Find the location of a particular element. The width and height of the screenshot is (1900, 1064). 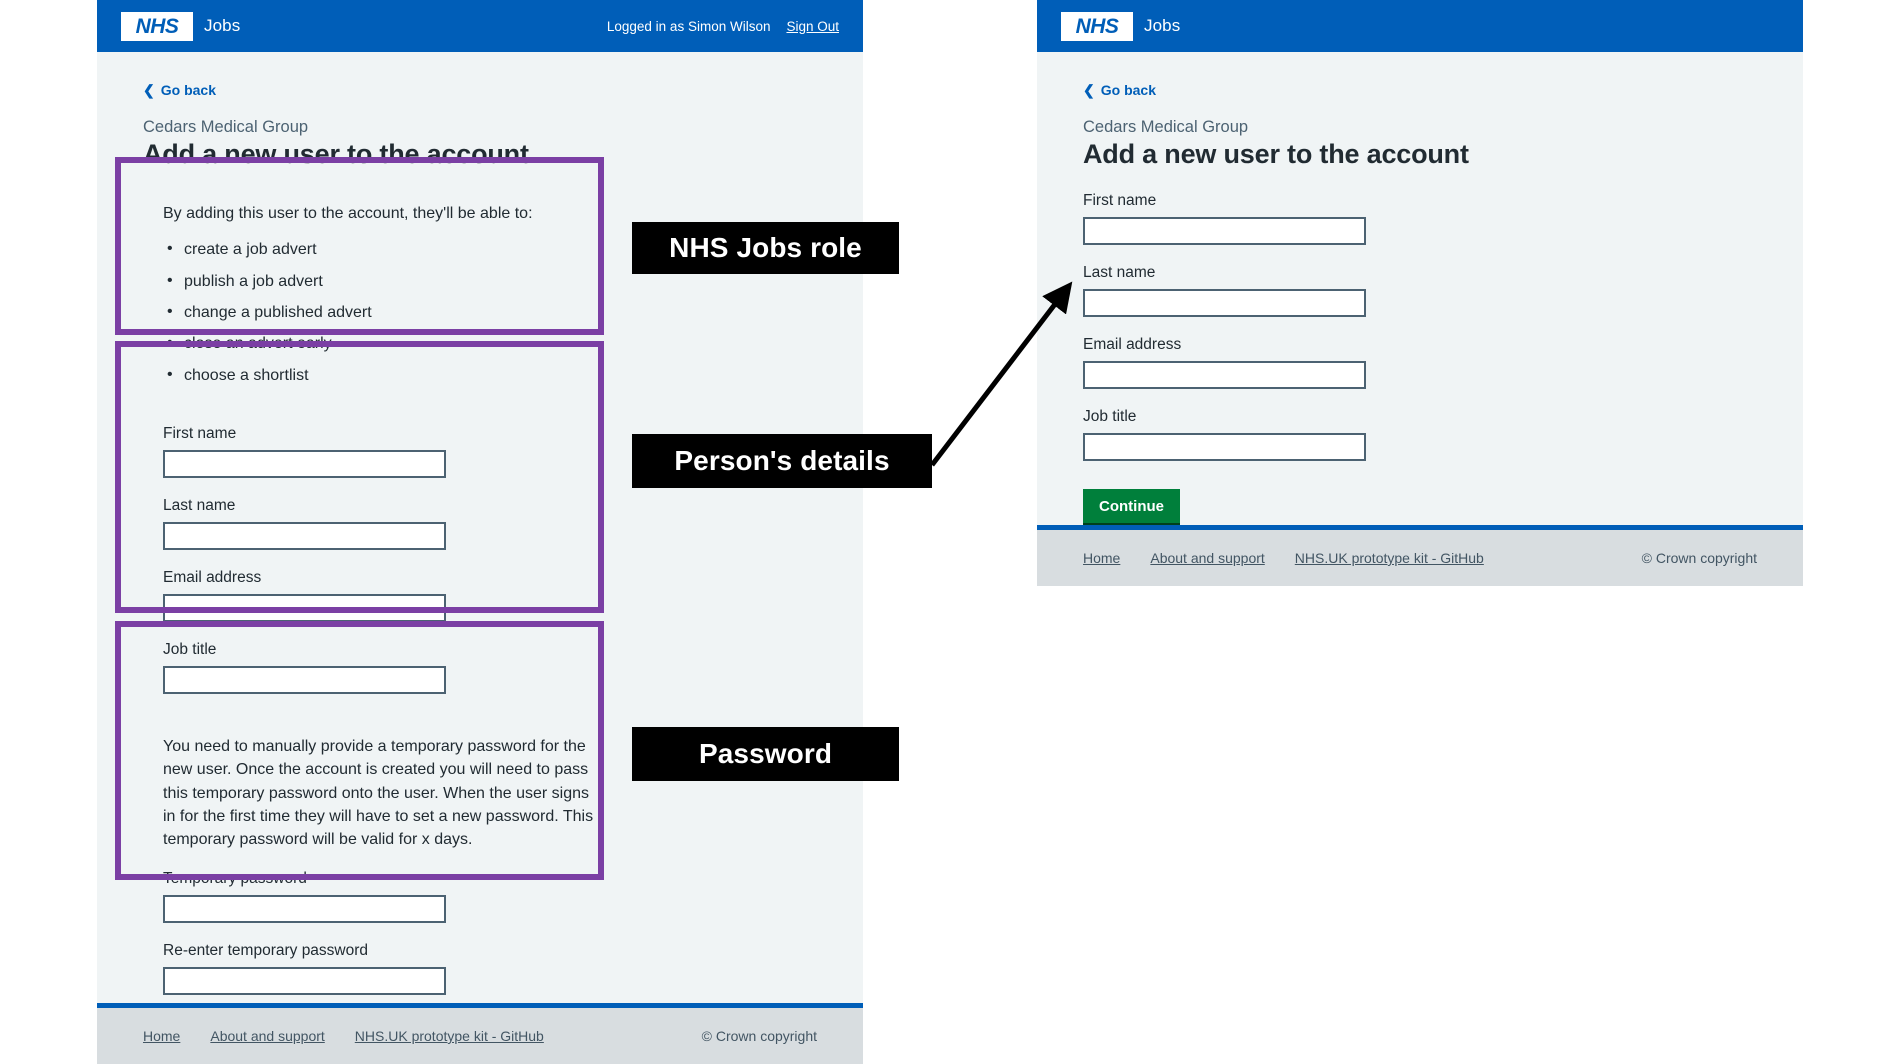

field-group-job-title-right: Job title is located at coordinates (1420, 434).